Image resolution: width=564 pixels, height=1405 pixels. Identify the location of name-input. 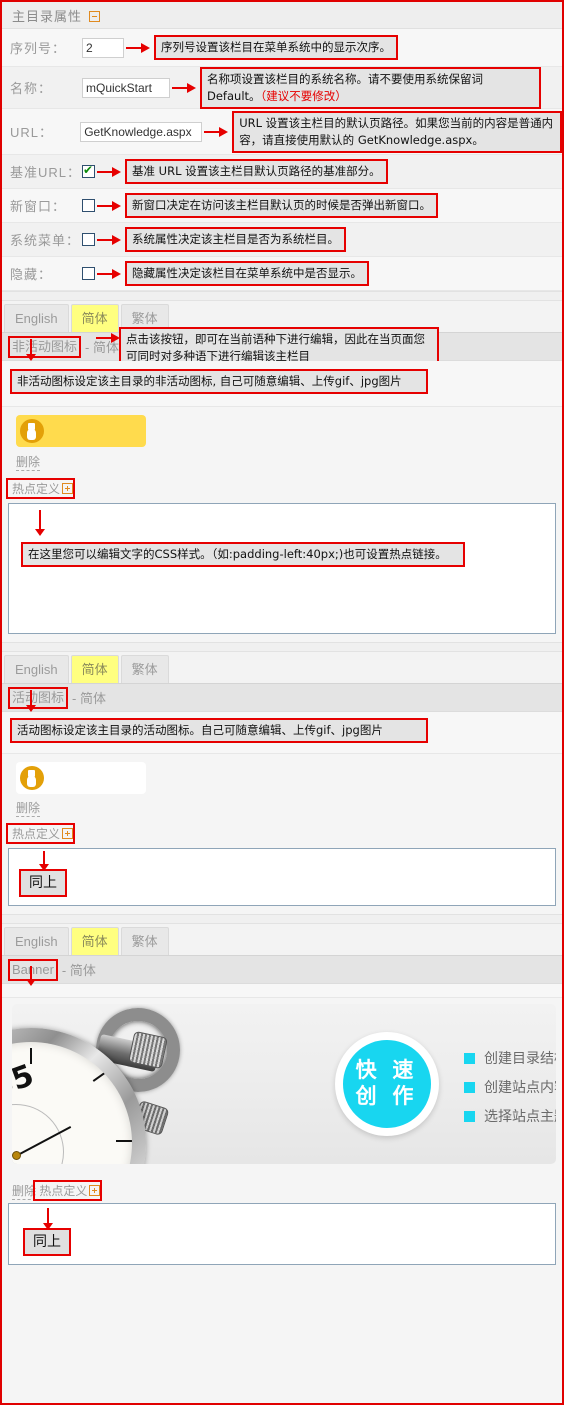
(126, 87).